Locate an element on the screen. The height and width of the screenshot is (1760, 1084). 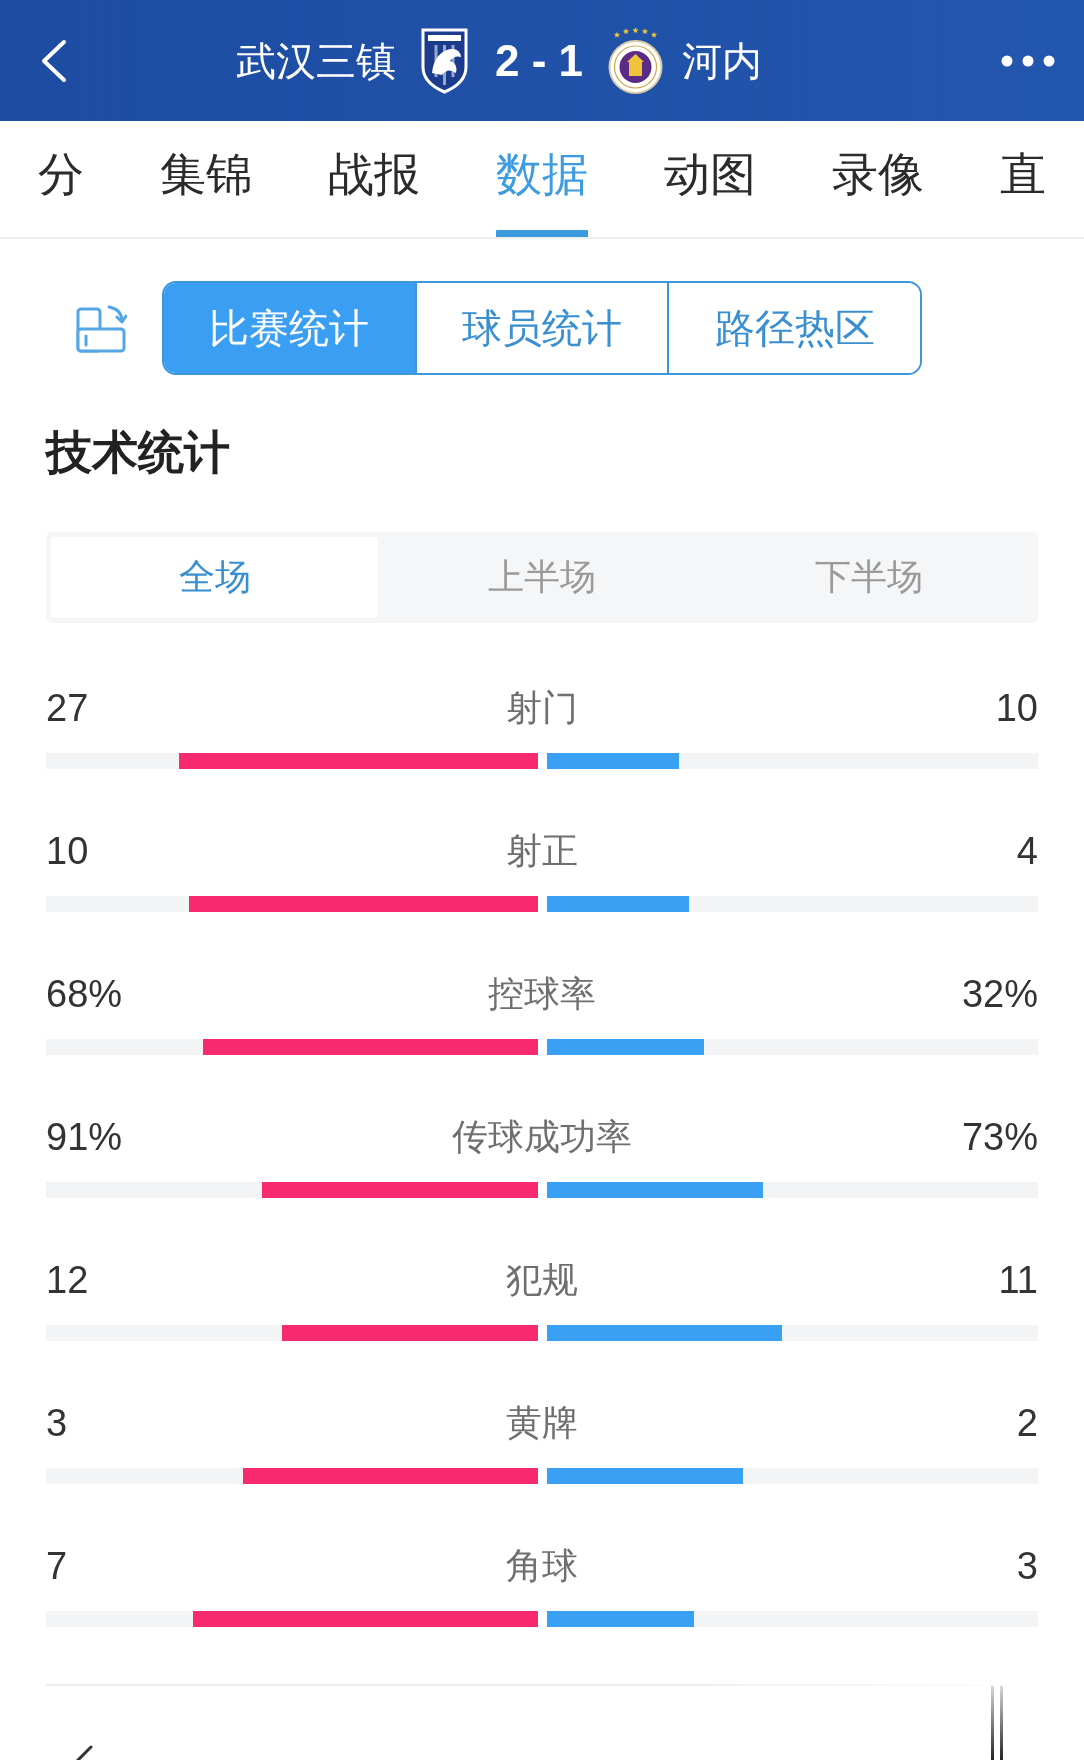
home-value: 7 is located at coordinates (57, 1566).